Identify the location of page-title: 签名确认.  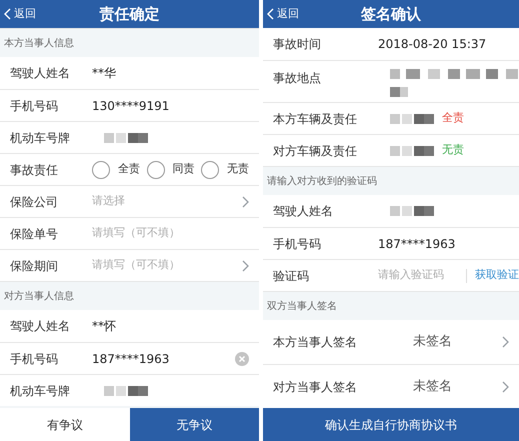
(391, 14).